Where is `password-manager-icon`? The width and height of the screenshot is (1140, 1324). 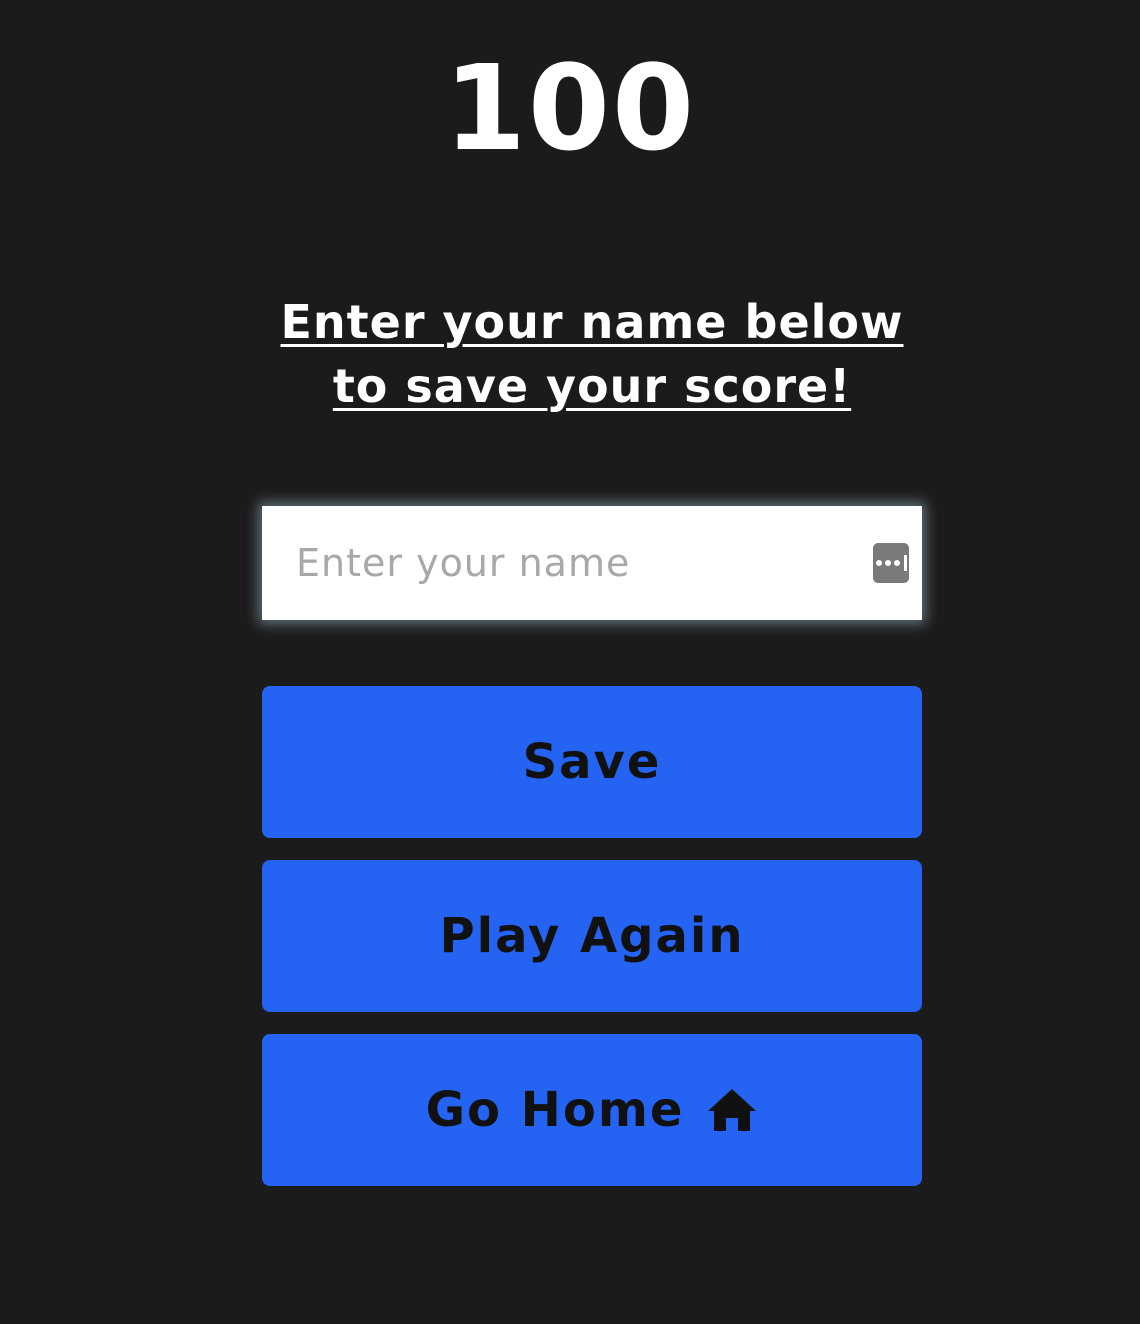
password-manager-icon is located at coordinates (891, 563).